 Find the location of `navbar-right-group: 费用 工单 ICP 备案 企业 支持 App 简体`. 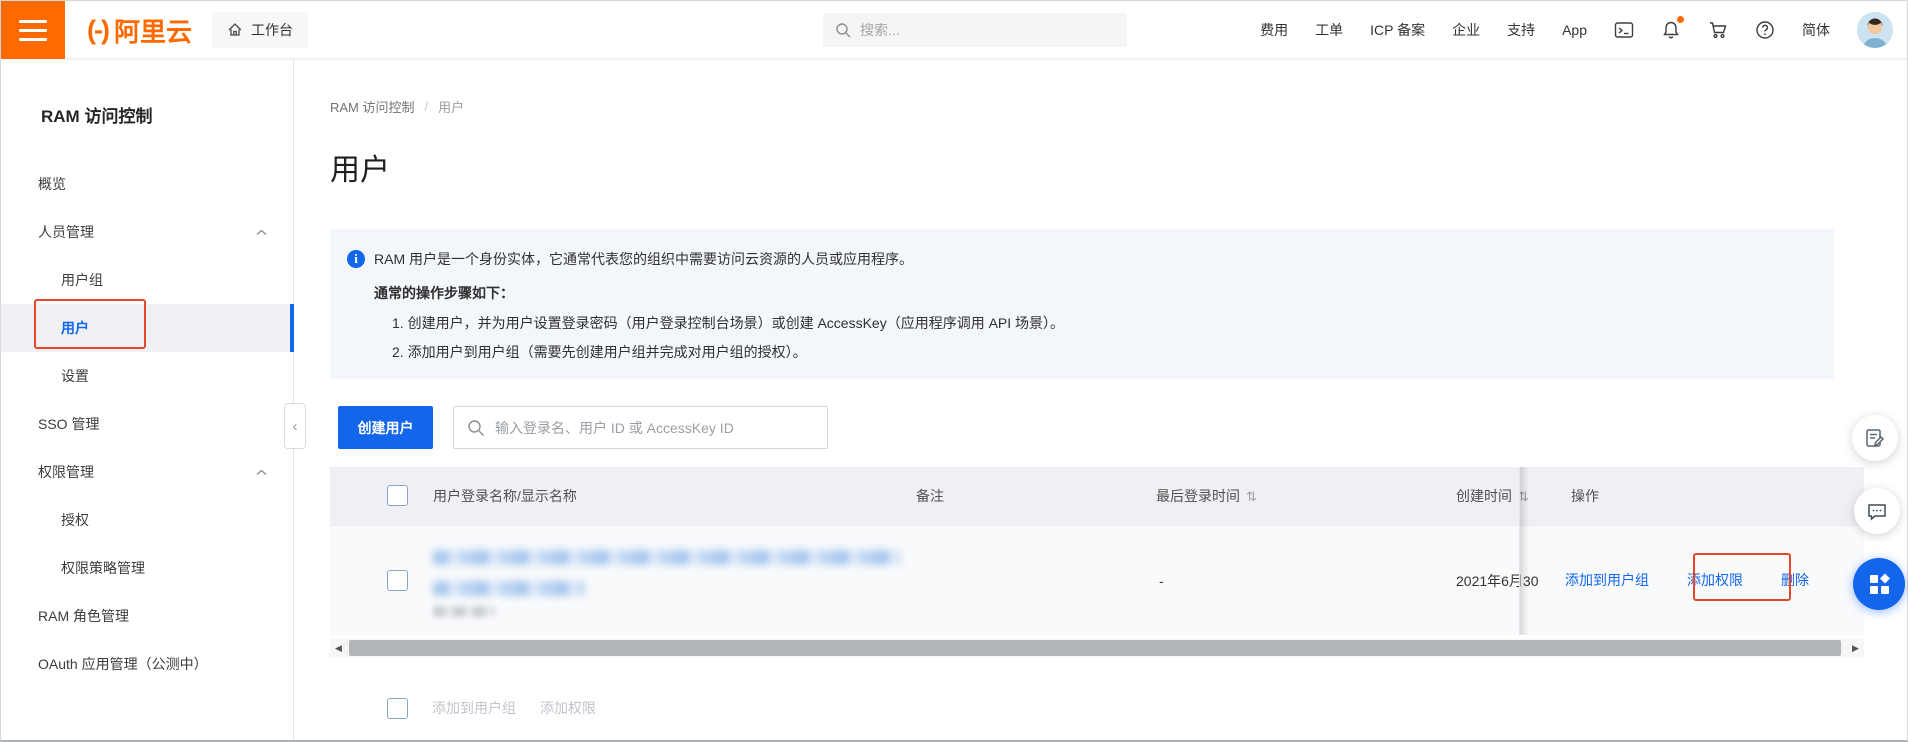

navbar-right-group: 费用 工单 ICP 备案 企业 支持 App 简体 is located at coordinates (1576, 30).